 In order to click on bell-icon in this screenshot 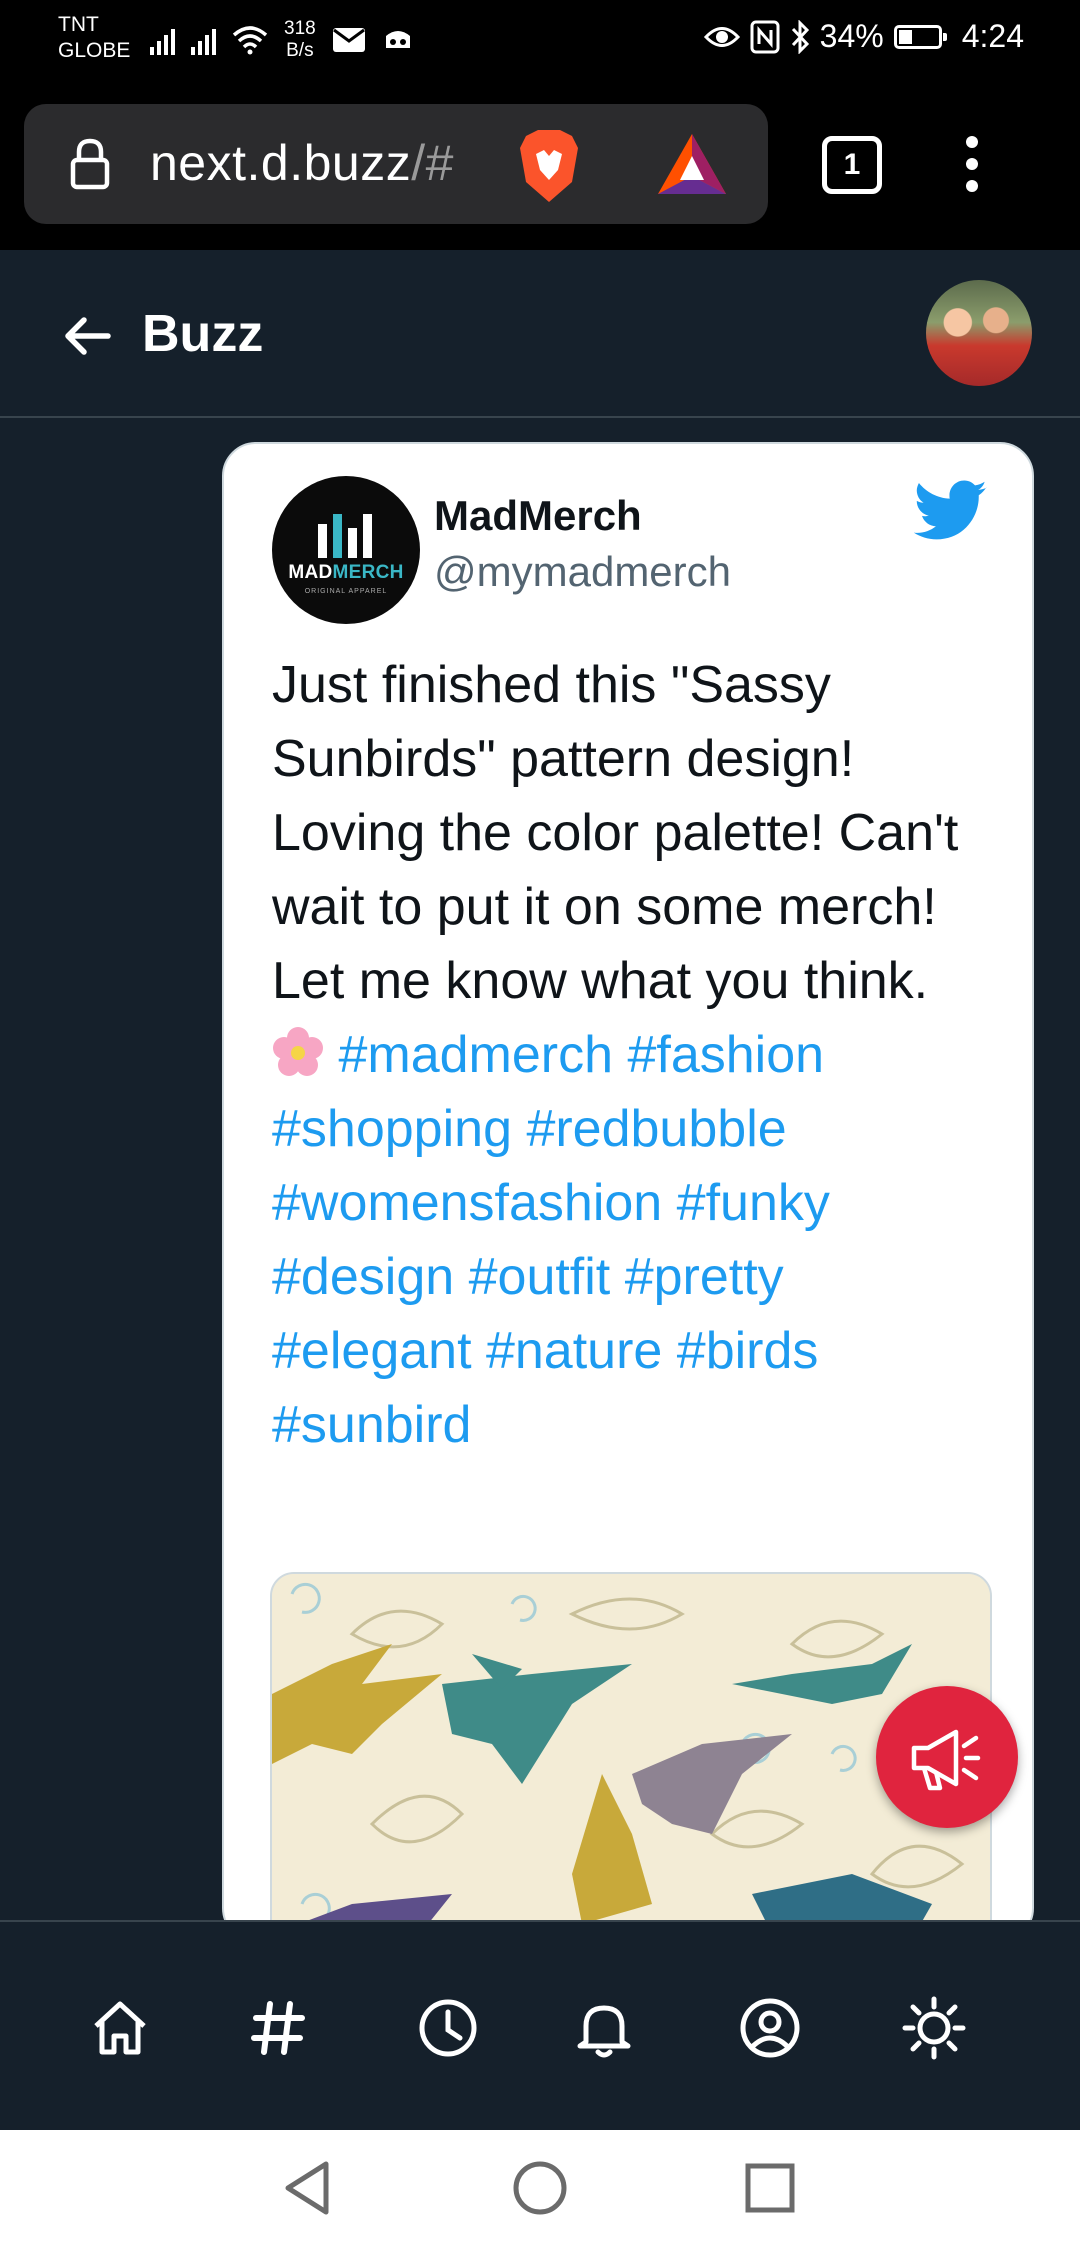, I will do `click(604, 2031)`.